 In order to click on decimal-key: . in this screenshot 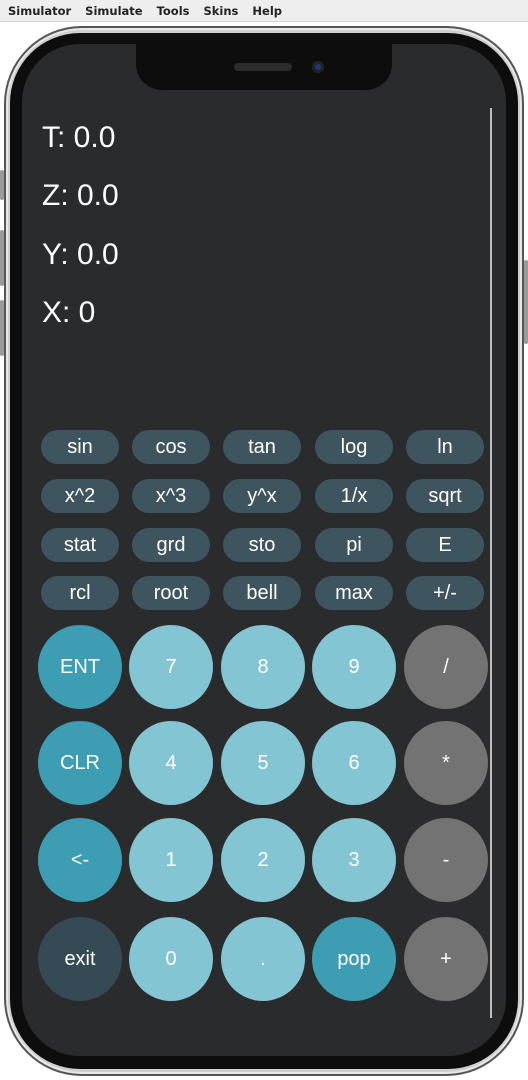, I will do `click(263, 959)`.